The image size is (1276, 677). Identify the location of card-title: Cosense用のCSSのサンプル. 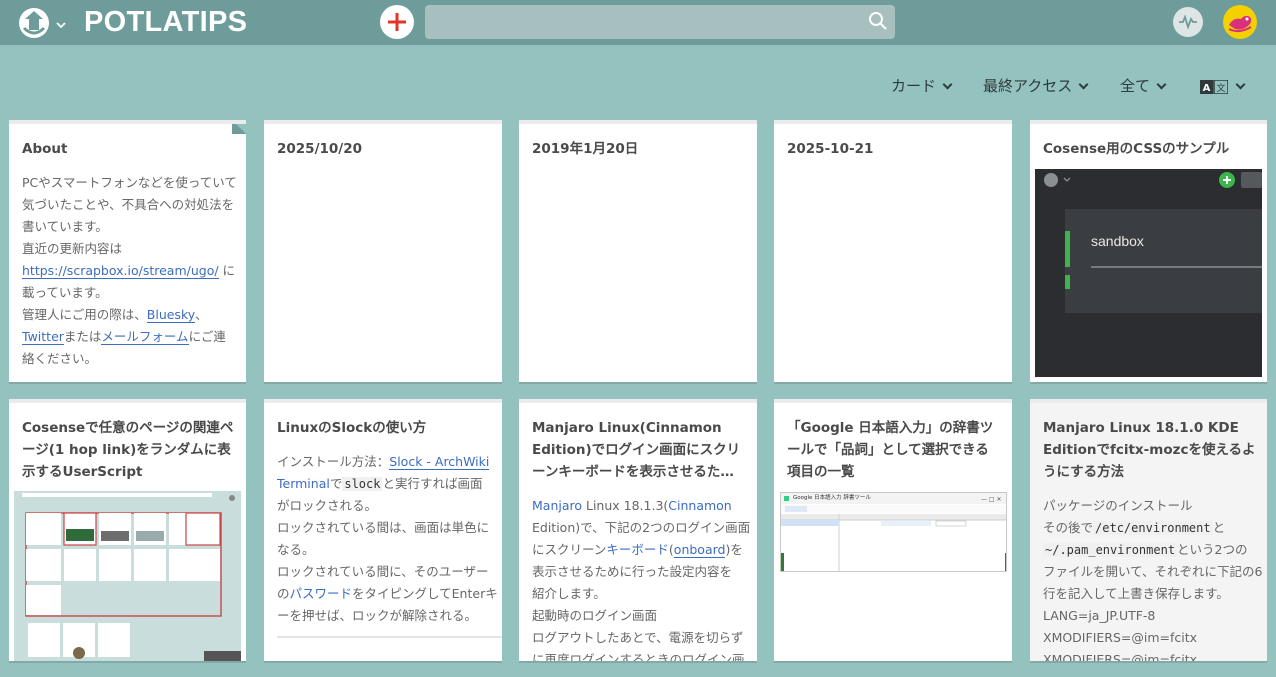
(1136, 149).